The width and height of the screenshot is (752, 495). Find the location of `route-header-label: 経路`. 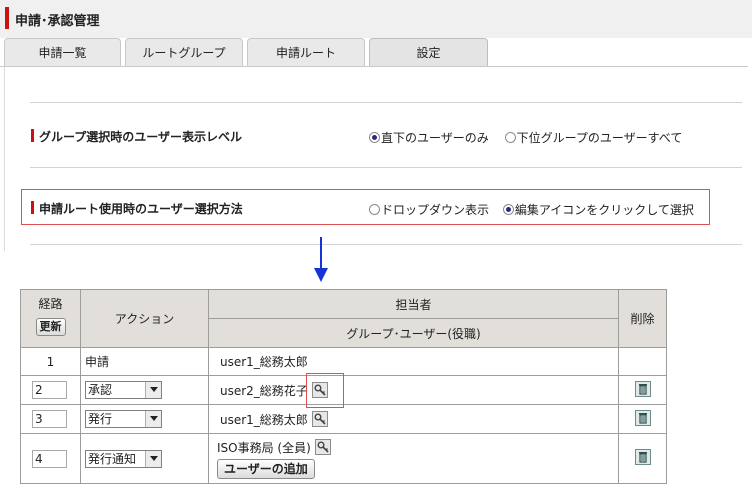

route-header-label: 経路 is located at coordinates (50, 304).